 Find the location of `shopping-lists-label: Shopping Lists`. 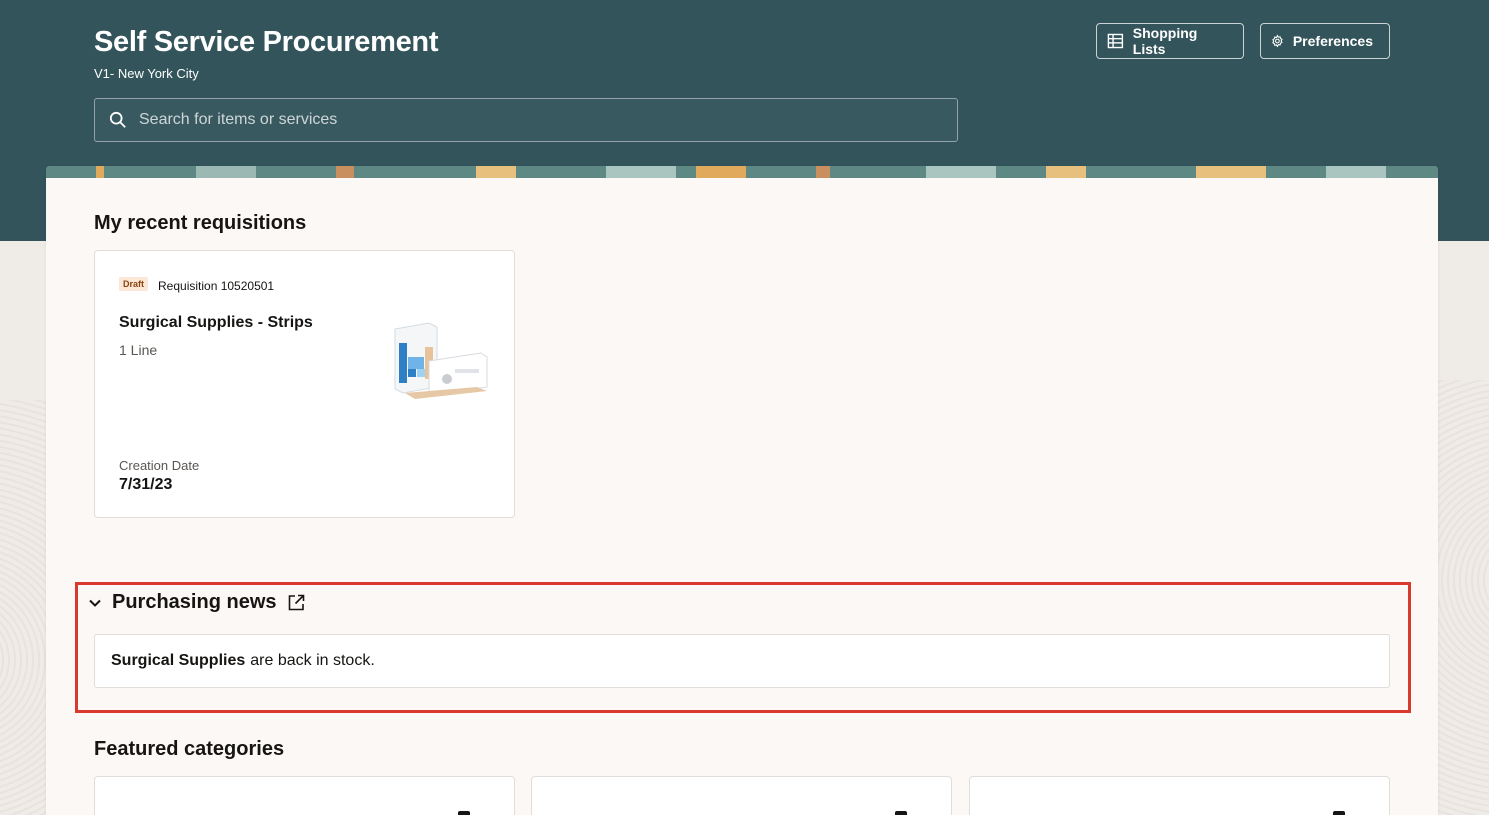

shopping-lists-label: Shopping Lists is located at coordinates (1165, 41).